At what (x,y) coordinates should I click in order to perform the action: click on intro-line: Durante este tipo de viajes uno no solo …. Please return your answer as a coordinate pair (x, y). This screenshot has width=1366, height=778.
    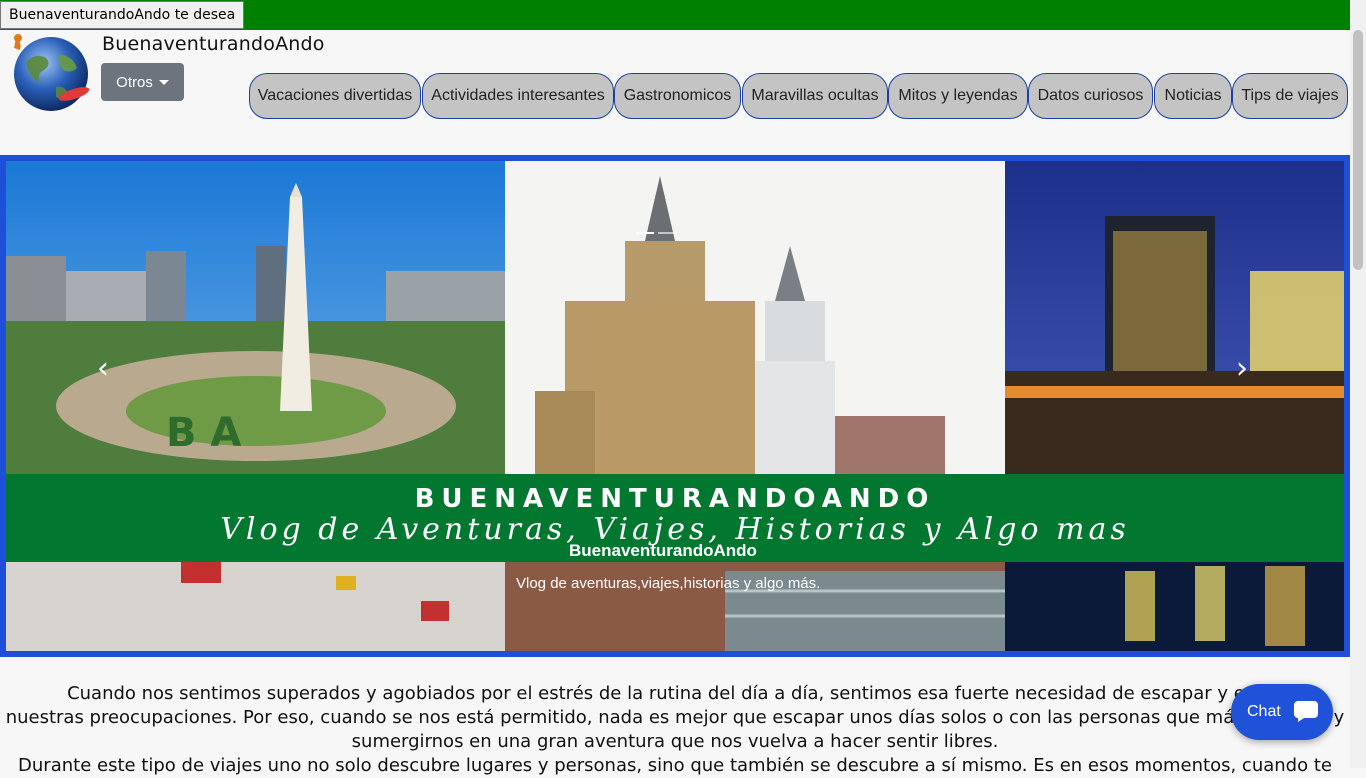
    Looking at the image, I should click on (675, 765).